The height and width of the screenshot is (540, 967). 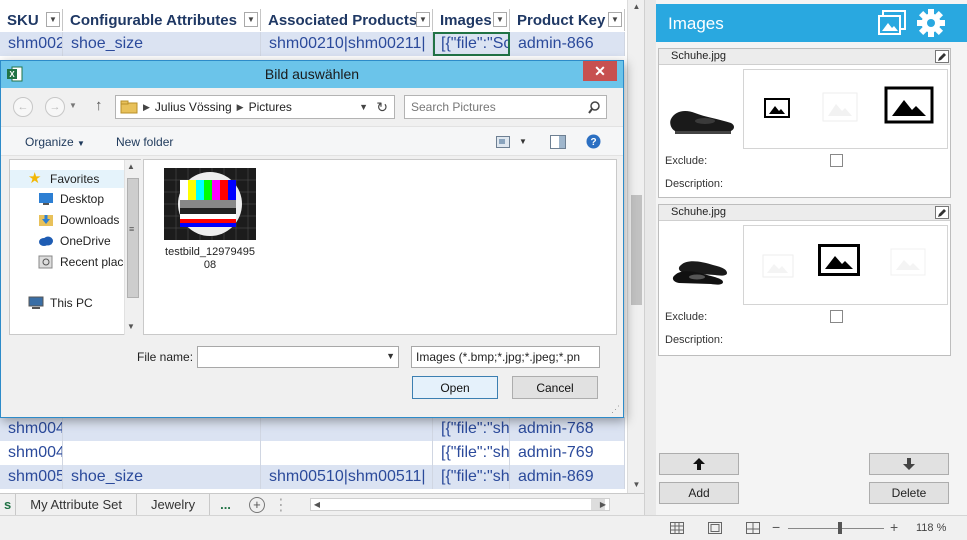 What do you see at coordinates (603, 504) in the screenshot?
I see `scroll-right-icon: ▶` at bounding box center [603, 504].